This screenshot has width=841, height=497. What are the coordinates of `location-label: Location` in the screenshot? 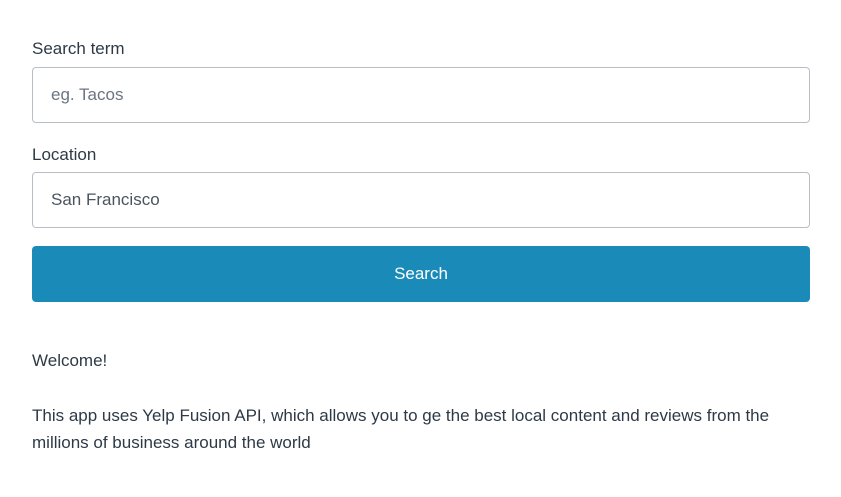 It's located at (64, 154).